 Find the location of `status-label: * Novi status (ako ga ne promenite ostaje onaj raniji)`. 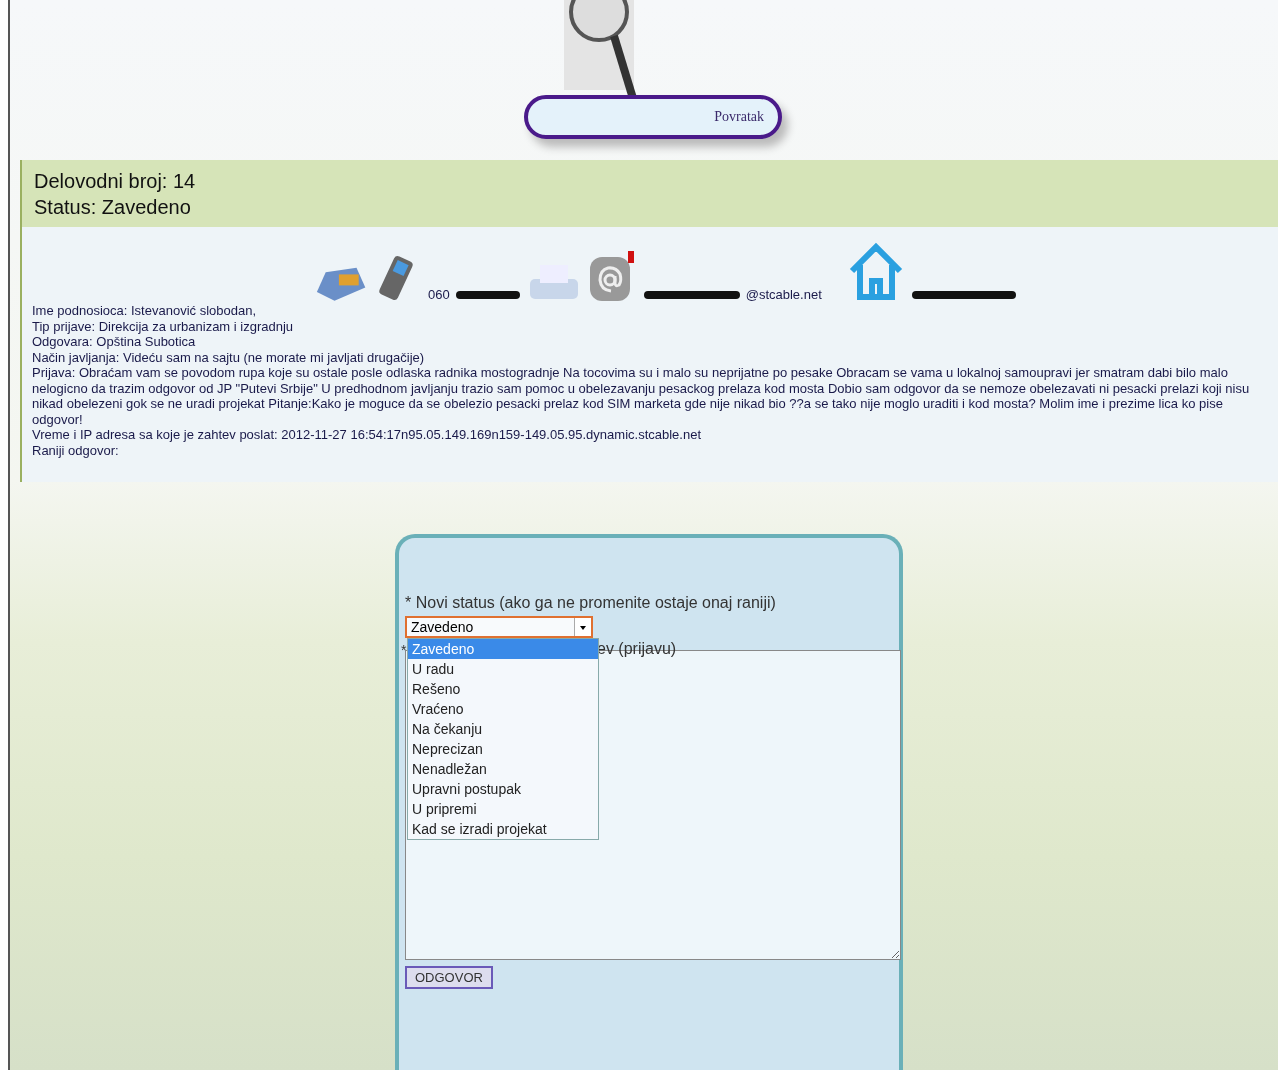

status-label: * Novi status (ako ga ne promenite ostaje onaj raniji) is located at coordinates (591, 603).